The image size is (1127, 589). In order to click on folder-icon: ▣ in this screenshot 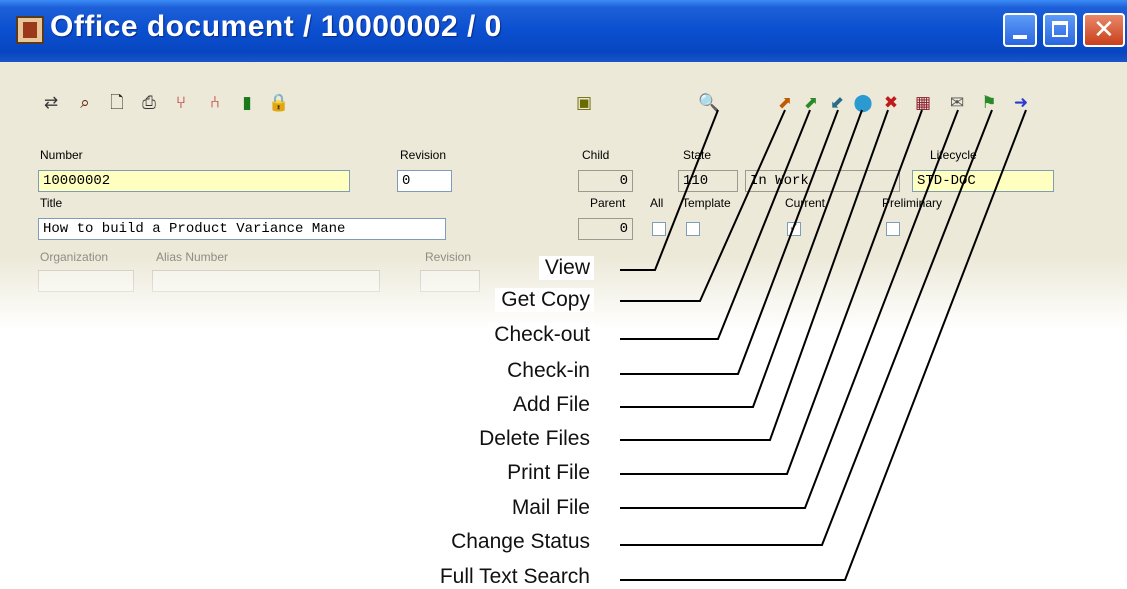, I will do `click(584, 103)`.